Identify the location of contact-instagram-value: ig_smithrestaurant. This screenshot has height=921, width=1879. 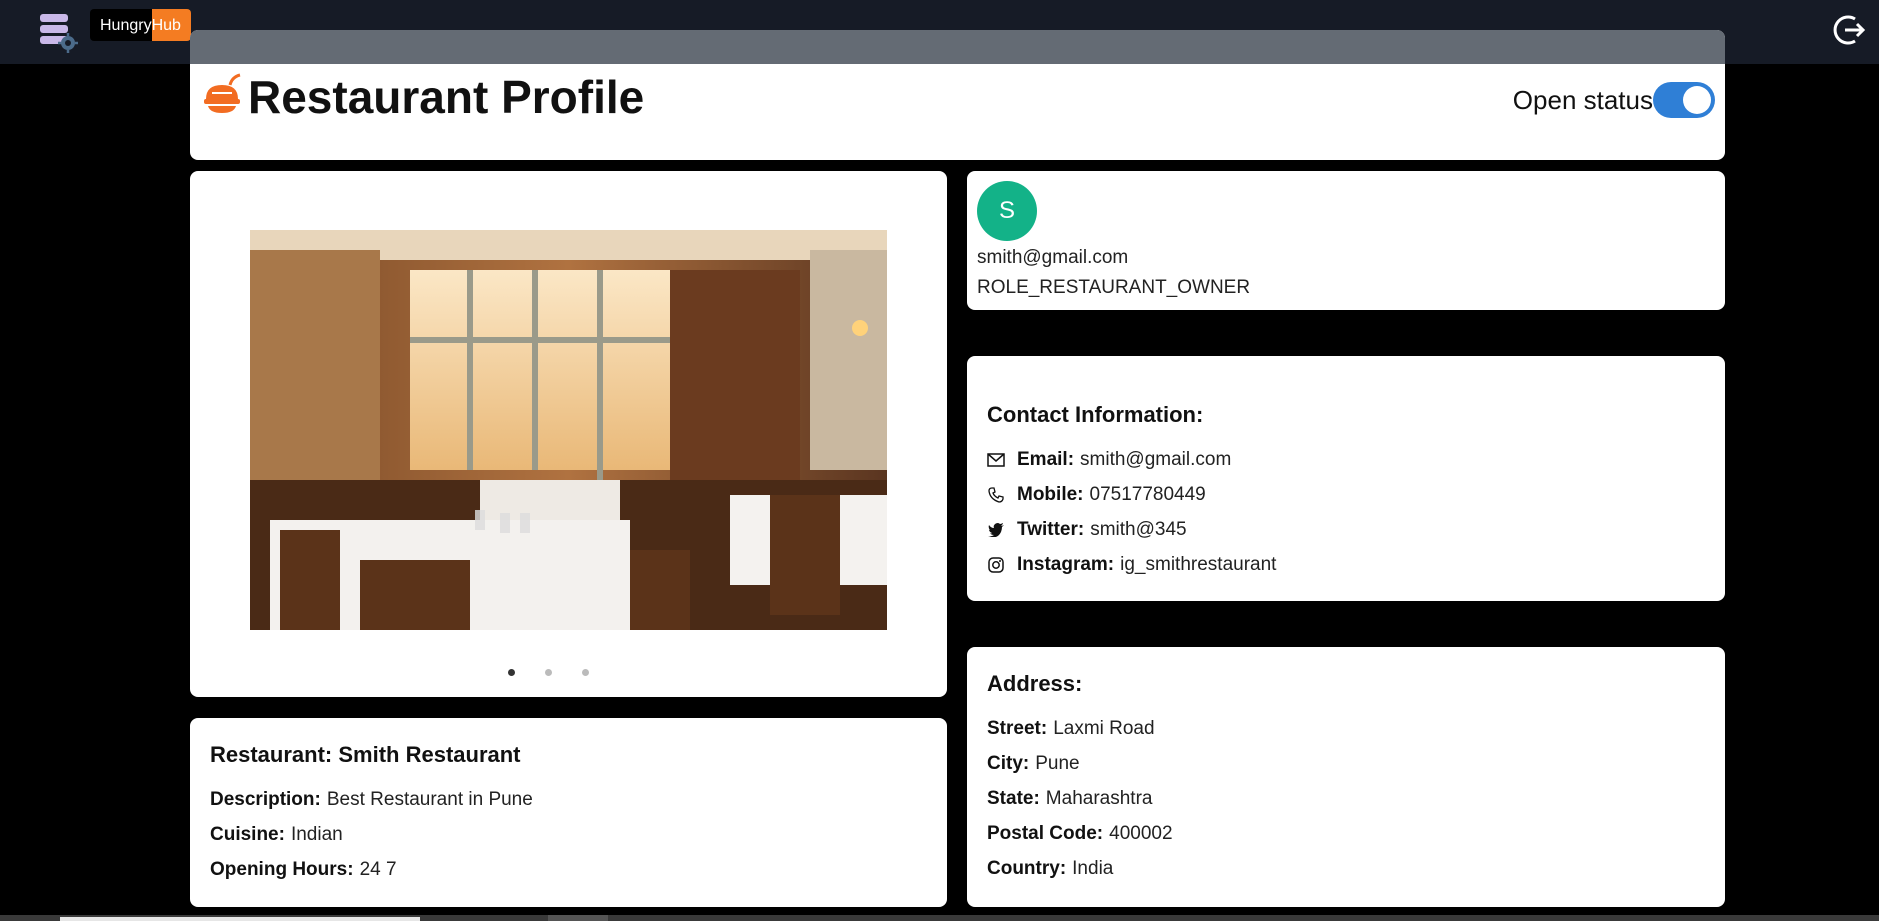
(1198, 564).